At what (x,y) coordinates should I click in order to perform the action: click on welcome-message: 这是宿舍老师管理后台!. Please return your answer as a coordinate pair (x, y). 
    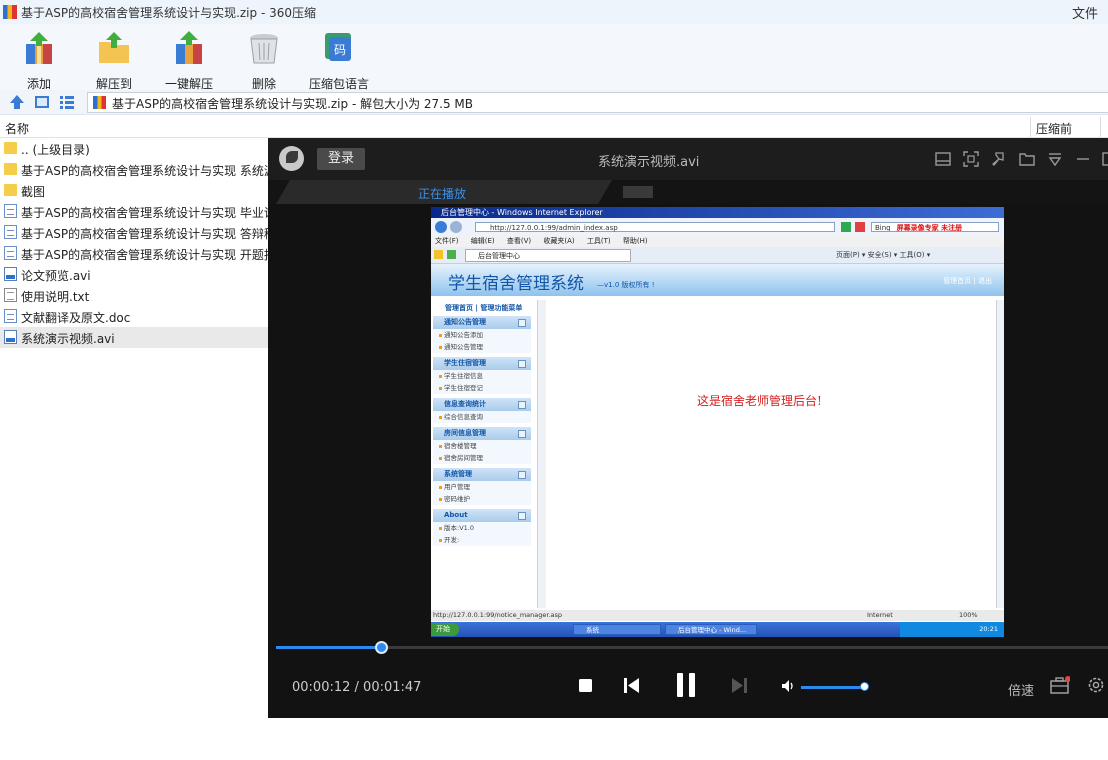
    Looking at the image, I should click on (759, 401).